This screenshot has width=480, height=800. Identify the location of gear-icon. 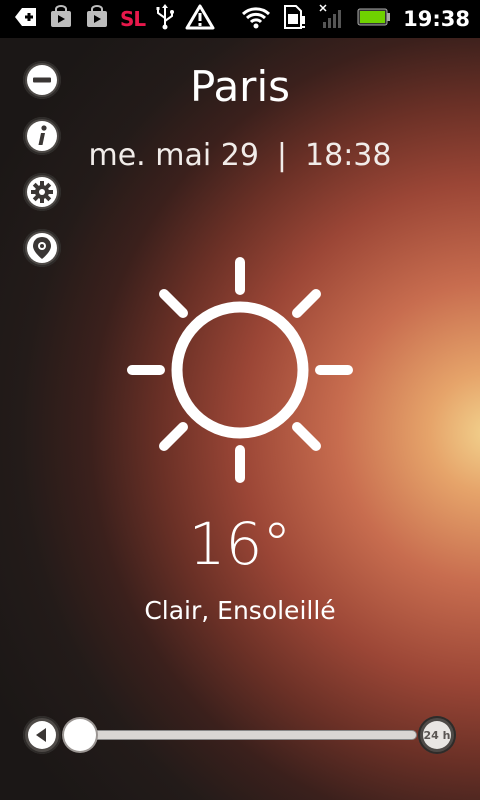
(42, 192).